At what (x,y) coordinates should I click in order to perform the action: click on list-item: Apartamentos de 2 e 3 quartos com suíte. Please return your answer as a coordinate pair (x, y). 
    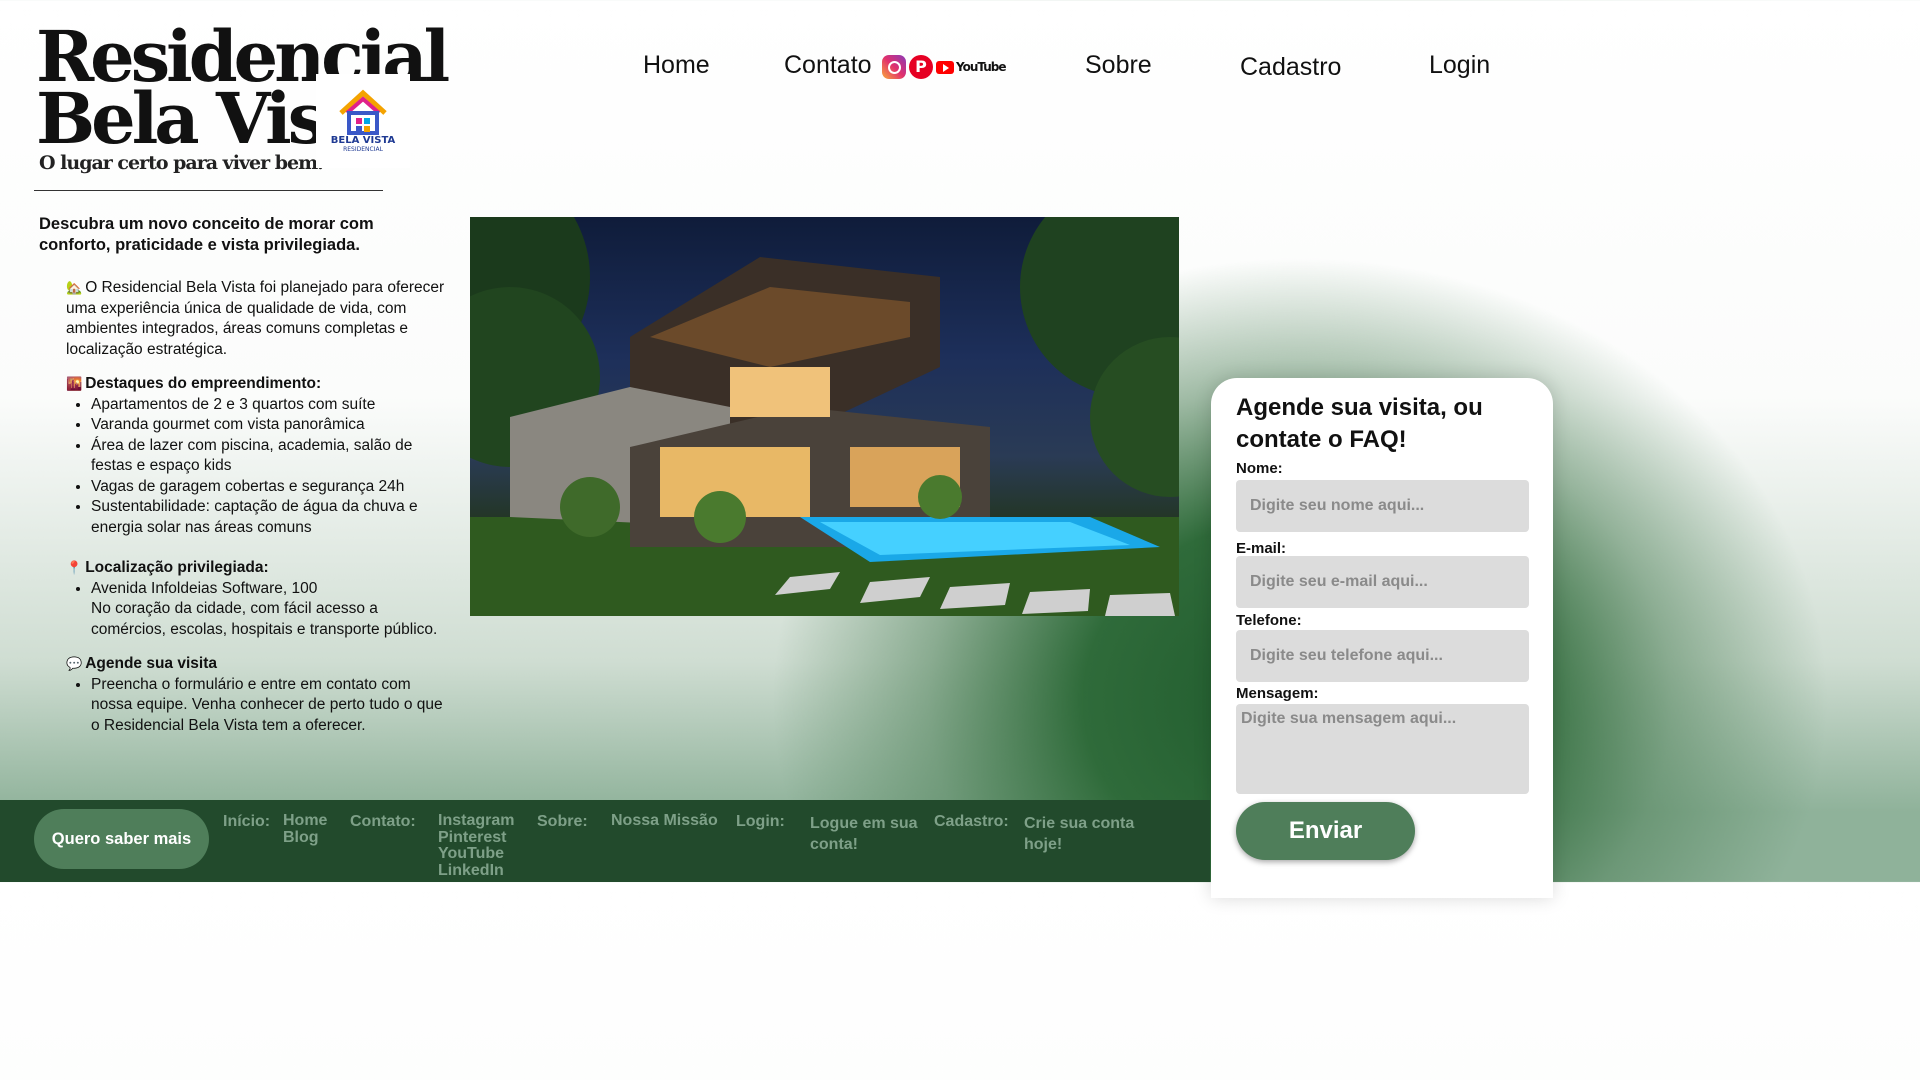
    Looking at the image, I should click on (268, 405).